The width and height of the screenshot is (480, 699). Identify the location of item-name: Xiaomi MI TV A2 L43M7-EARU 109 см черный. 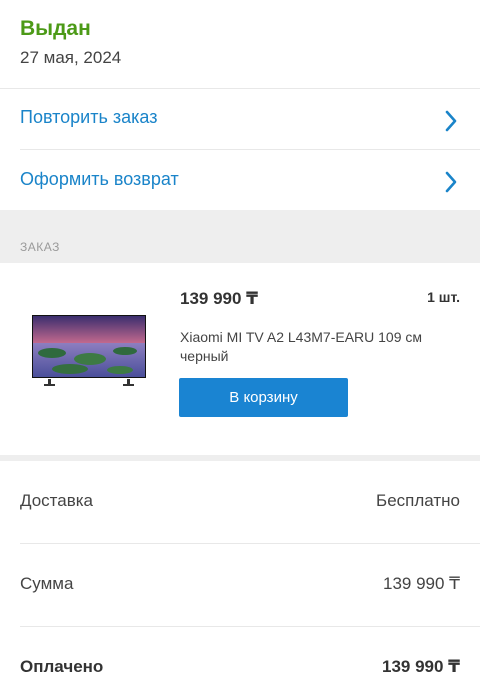
(305, 347).